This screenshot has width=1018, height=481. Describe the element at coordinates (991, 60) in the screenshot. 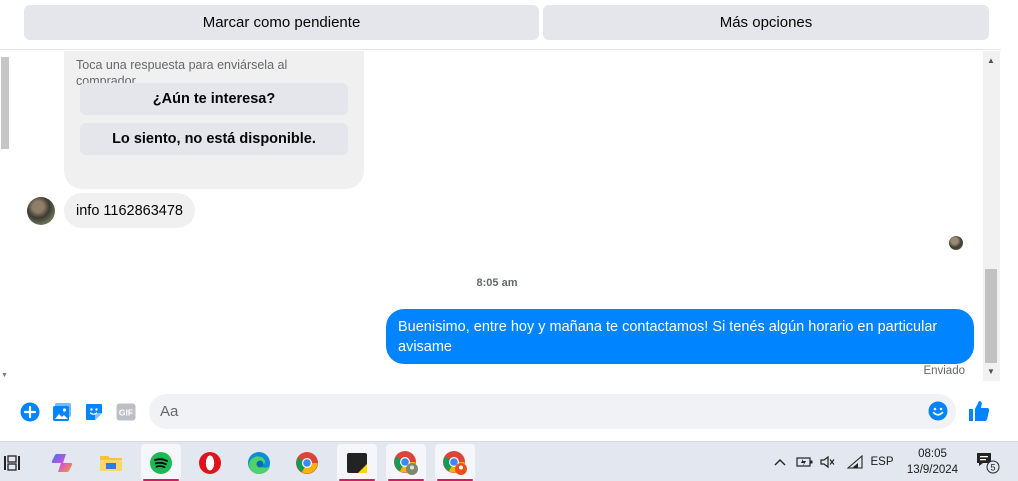

I see `chat-scroll-up-icon: ▲` at that location.